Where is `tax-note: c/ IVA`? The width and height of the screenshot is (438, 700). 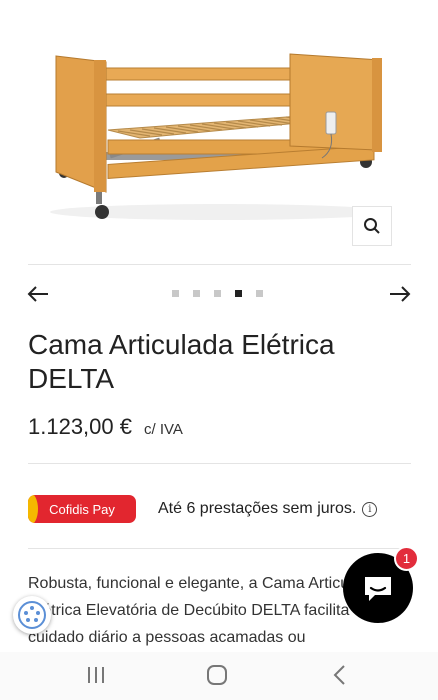 tax-note: c/ IVA is located at coordinates (163, 429).